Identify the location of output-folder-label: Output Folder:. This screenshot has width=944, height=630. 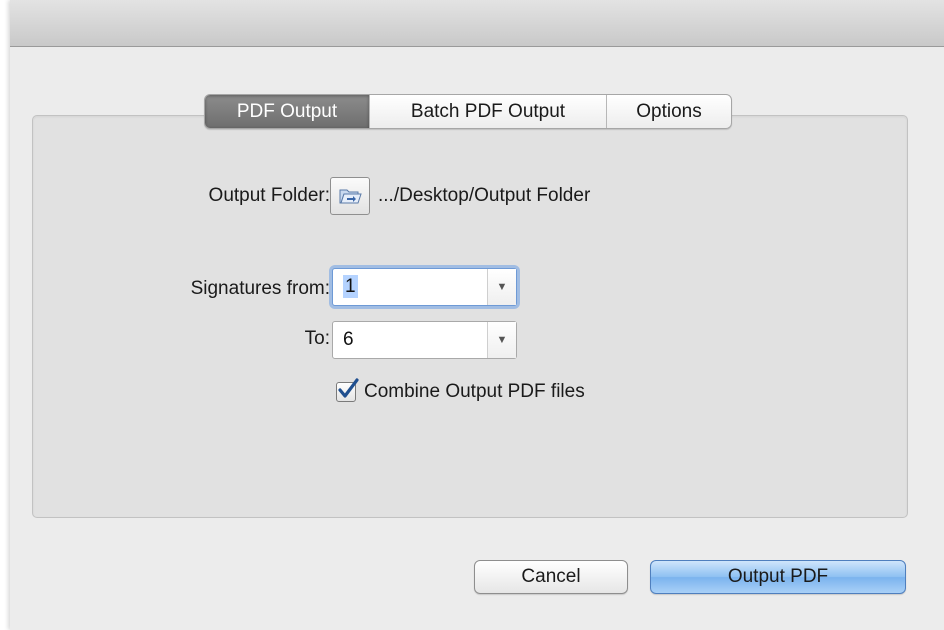
(269, 195).